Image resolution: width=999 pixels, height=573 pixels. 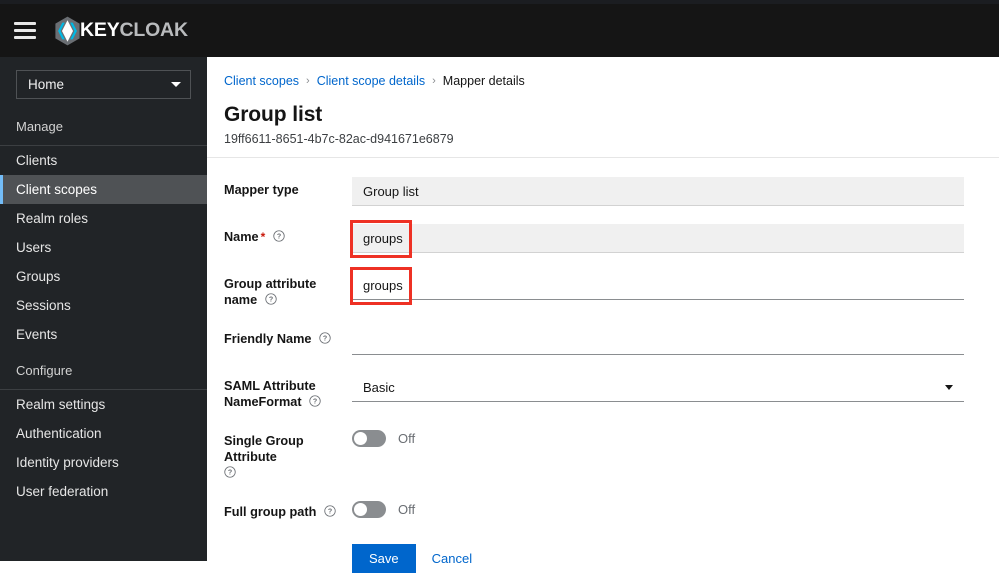 I want to click on breadcrumb-current: Mapper details, so click(x=483, y=81).